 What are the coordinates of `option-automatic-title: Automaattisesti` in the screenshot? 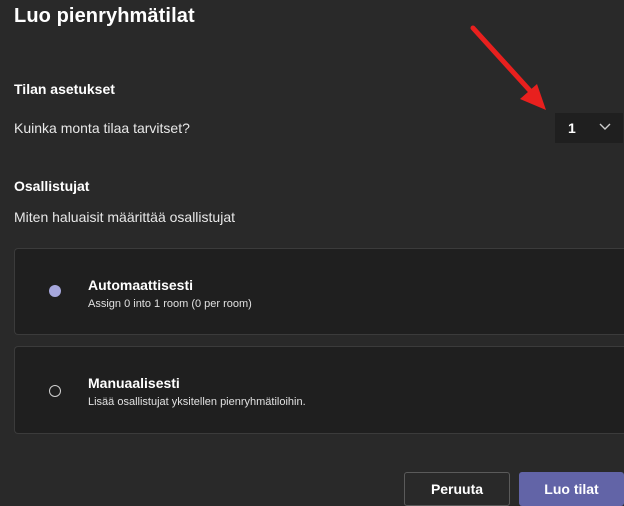 It's located at (141, 285).